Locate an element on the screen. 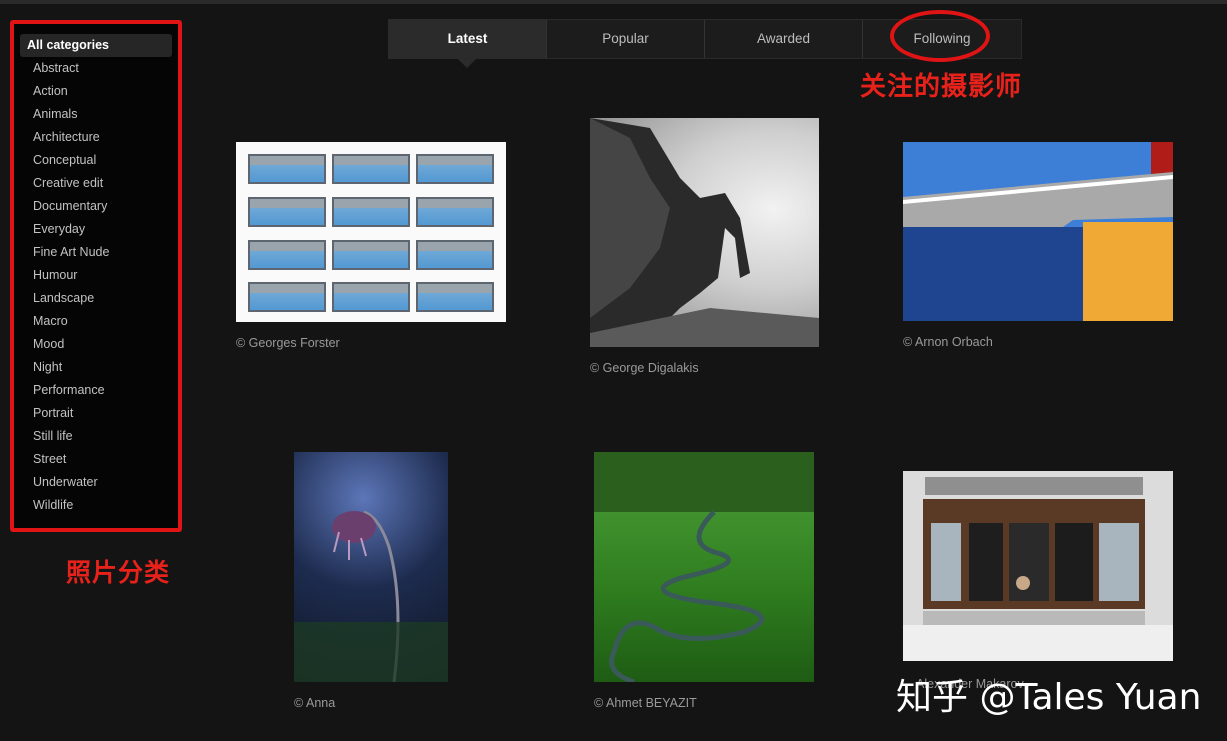  category-abstract: Abstract is located at coordinates (96, 68).